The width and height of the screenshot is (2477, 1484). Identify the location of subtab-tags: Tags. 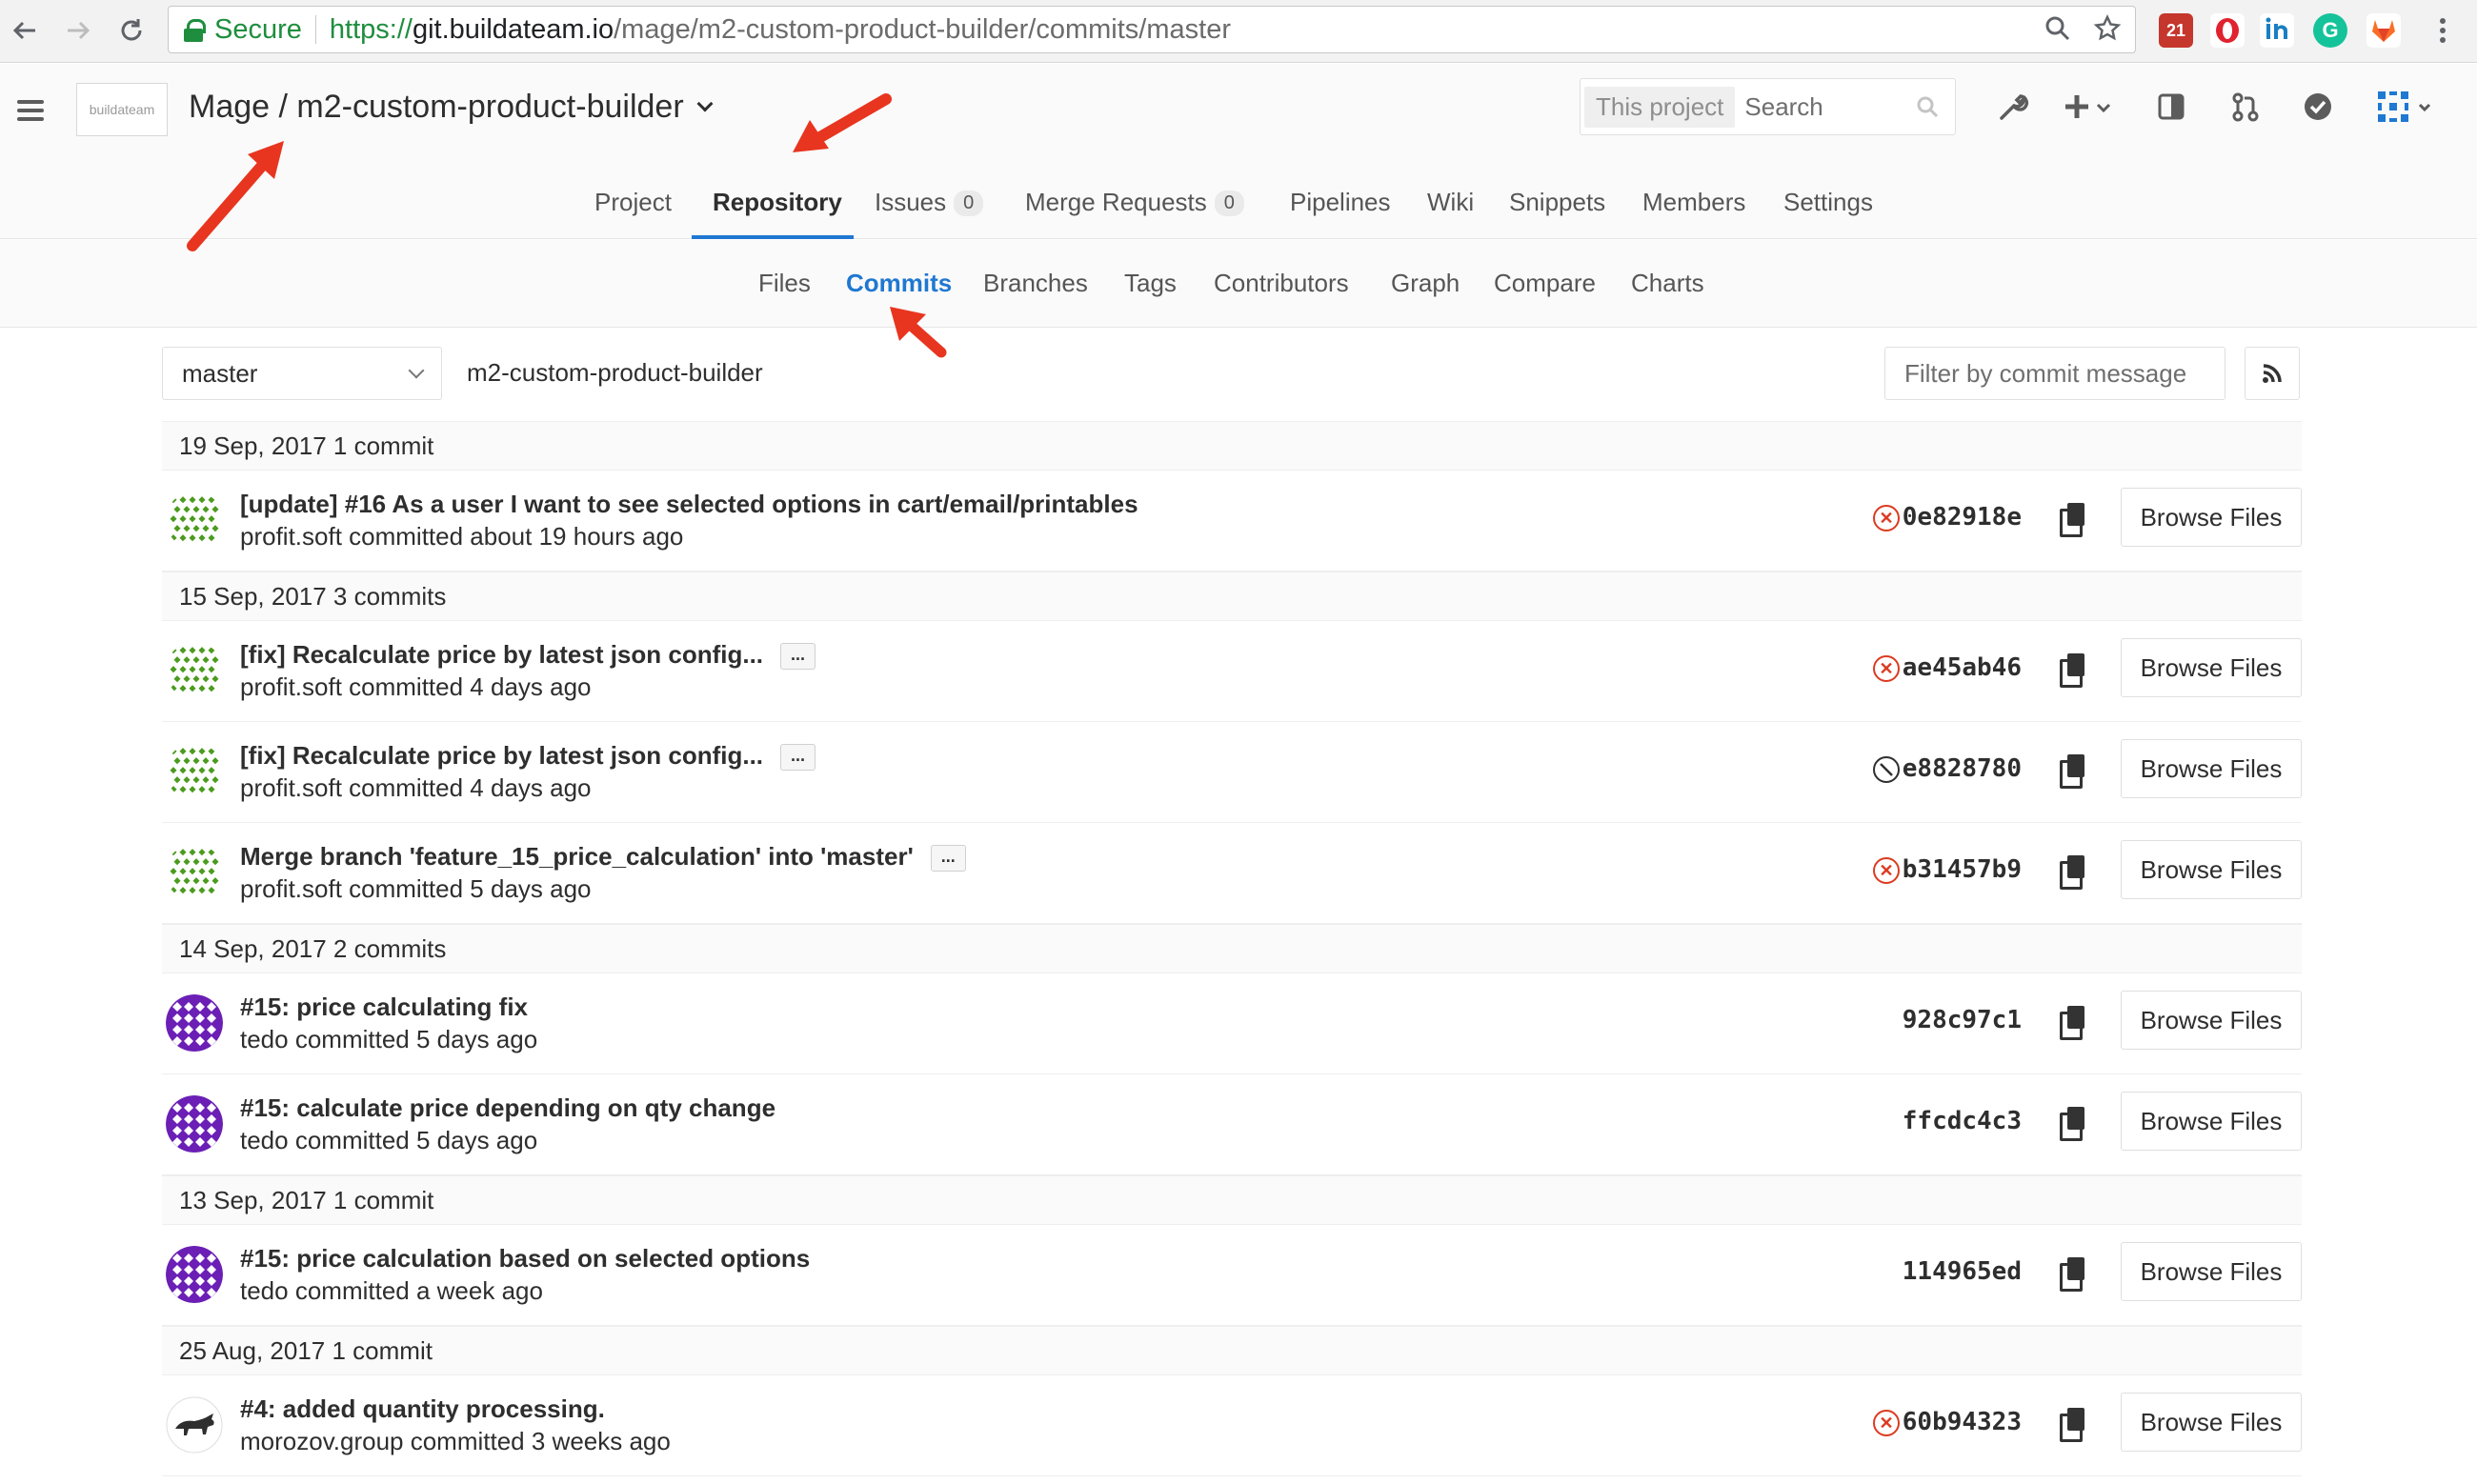
(1150, 283).